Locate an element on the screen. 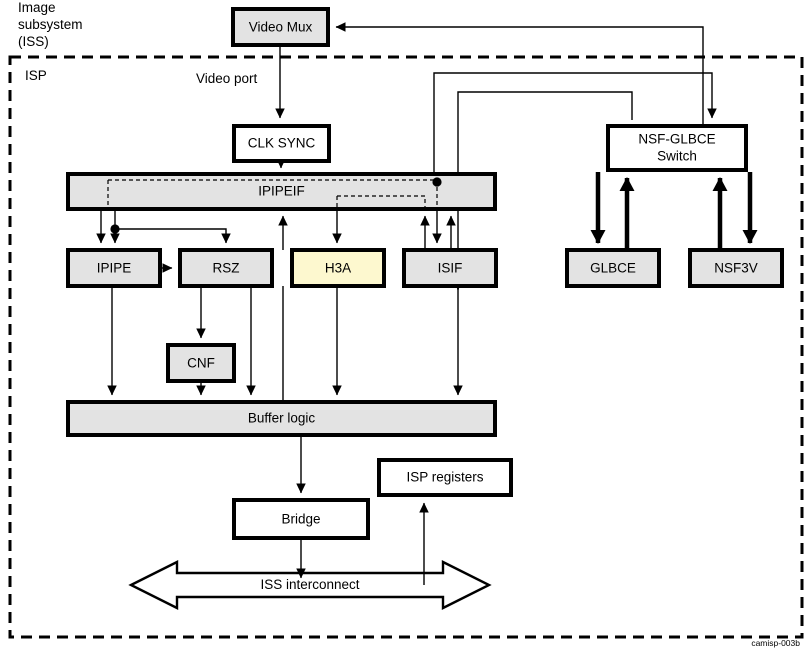 The width and height of the screenshot is (812, 651). block-video-mux-label: Video Mux is located at coordinates (281, 27).